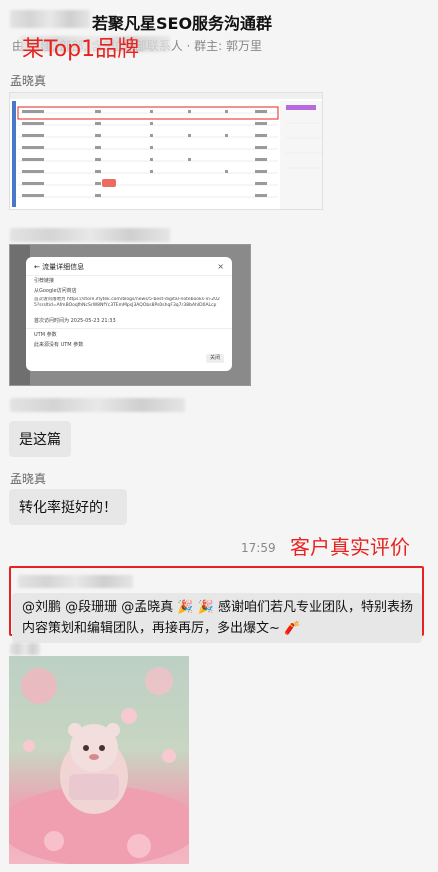 Image resolution: width=438 pixels, height=872 pixels. What do you see at coordinates (218, 607) in the screenshot?
I see `review-line-1: @刘鹏 @段珊珊 @孟晓真 🎉 🎉 感谢咱们若凡专业团队，特别表扬` at bounding box center [218, 607].